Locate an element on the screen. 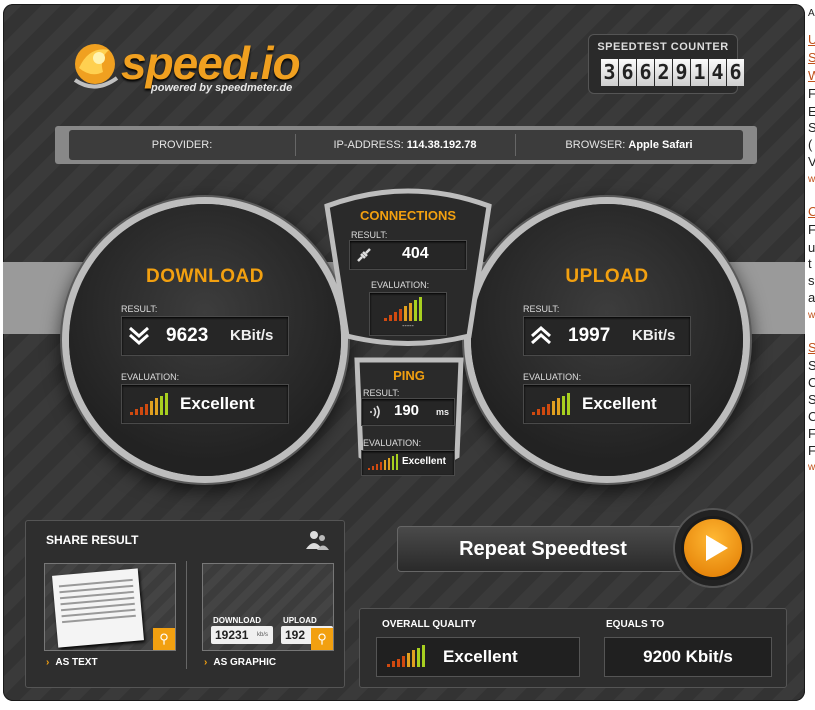 The height and width of the screenshot is (710, 815). upload-result-label: RESULT: is located at coordinates (541, 309).